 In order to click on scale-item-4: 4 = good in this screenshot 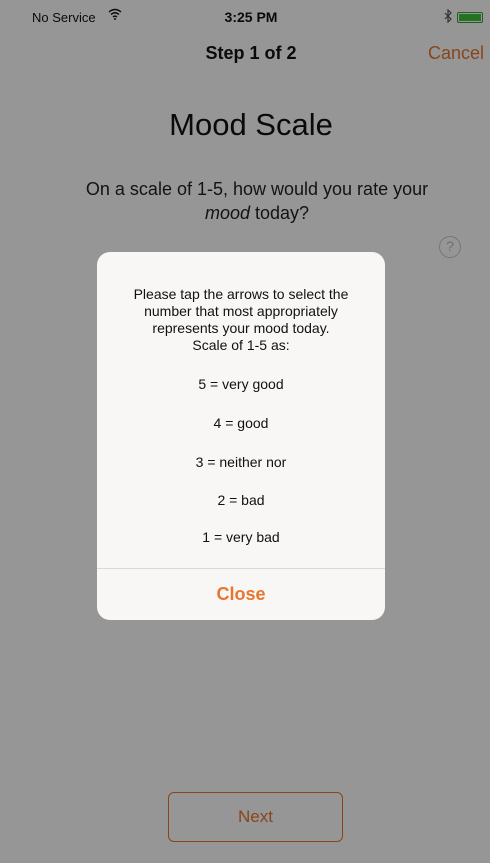, I will do `click(241, 423)`.